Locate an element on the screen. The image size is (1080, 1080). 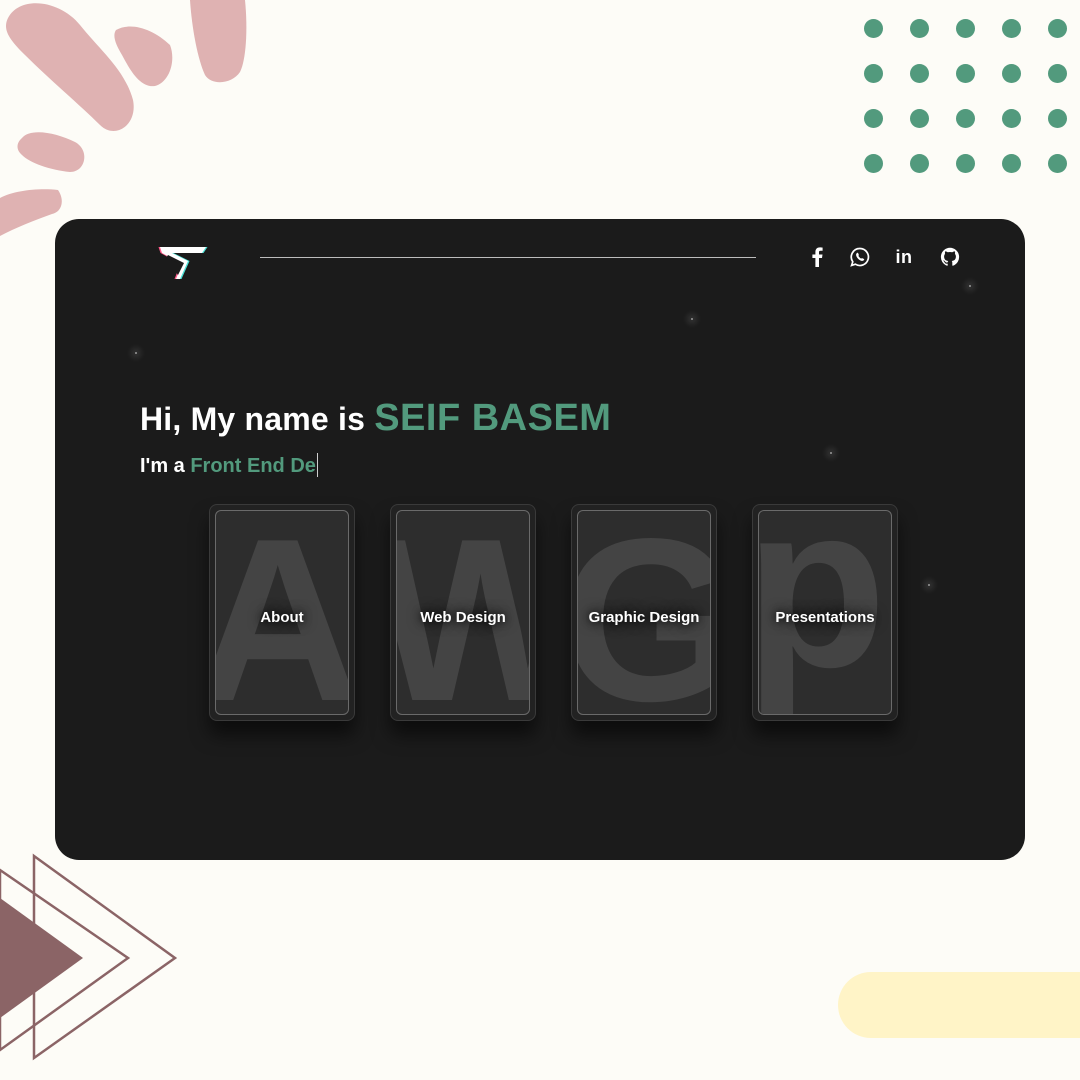
tile-frame: W Web Design is located at coordinates (463, 612).